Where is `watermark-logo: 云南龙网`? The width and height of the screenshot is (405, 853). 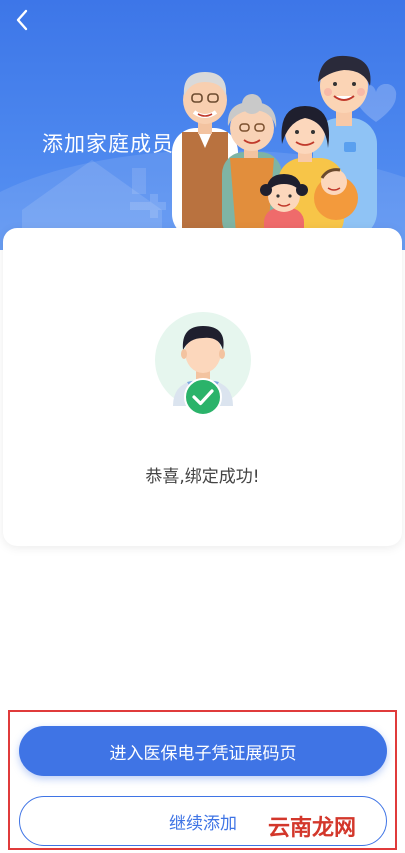 watermark-logo: 云南龙网 is located at coordinates (312, 828).